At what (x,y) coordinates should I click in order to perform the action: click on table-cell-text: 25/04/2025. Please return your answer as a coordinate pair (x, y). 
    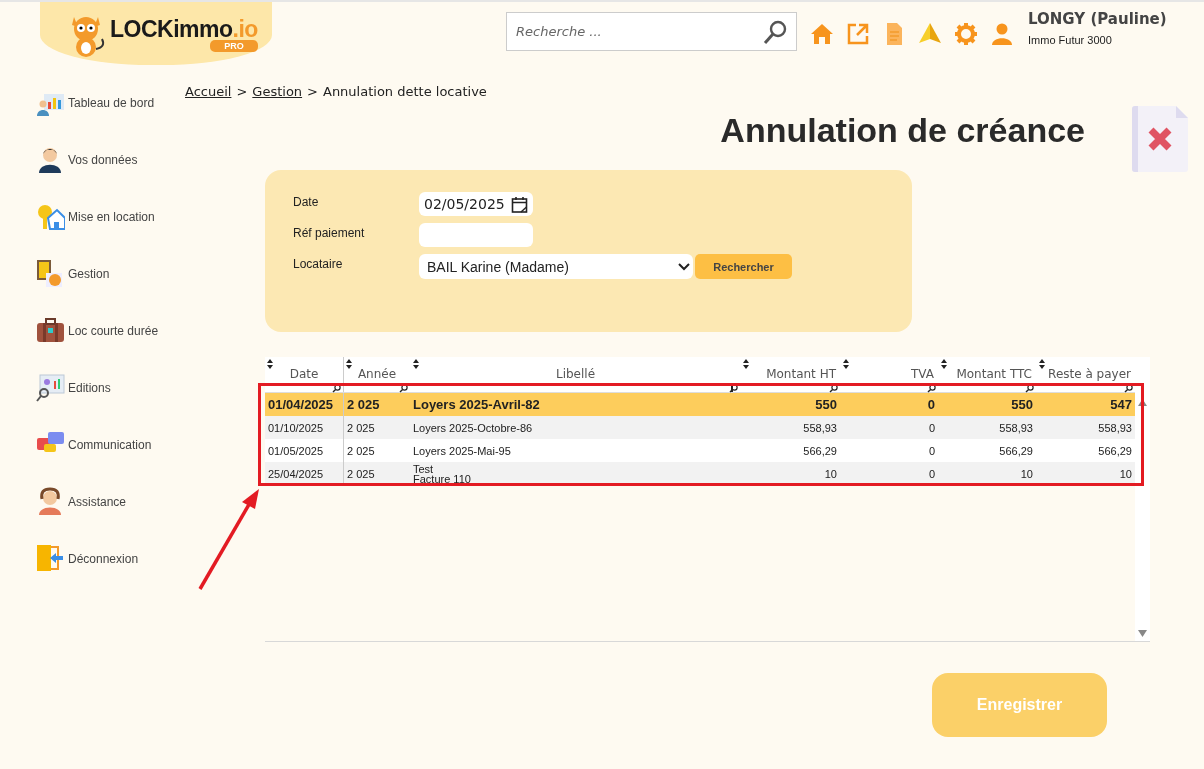
    Looking at the image, I should click on (296, 474).